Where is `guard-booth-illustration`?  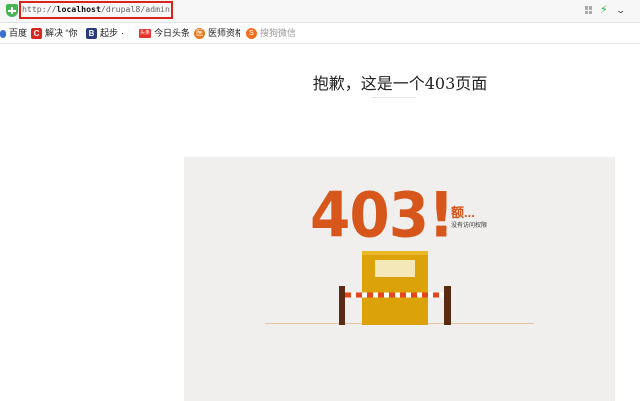
guard-booth-illustration is located at coordinates (395, 288).